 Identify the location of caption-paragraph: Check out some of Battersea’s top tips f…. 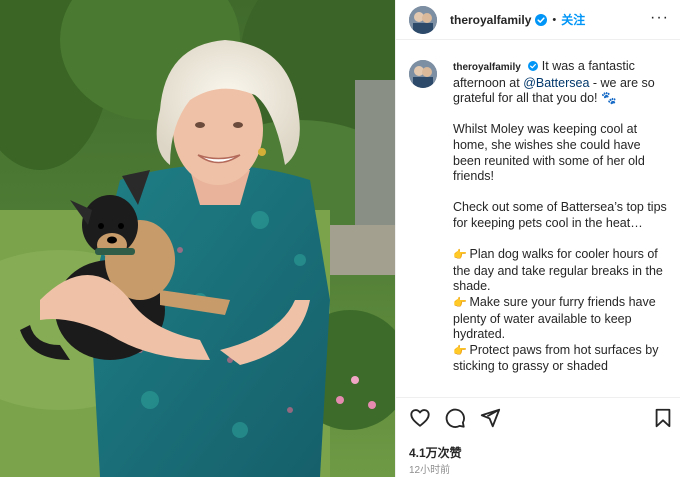
(560, 215).